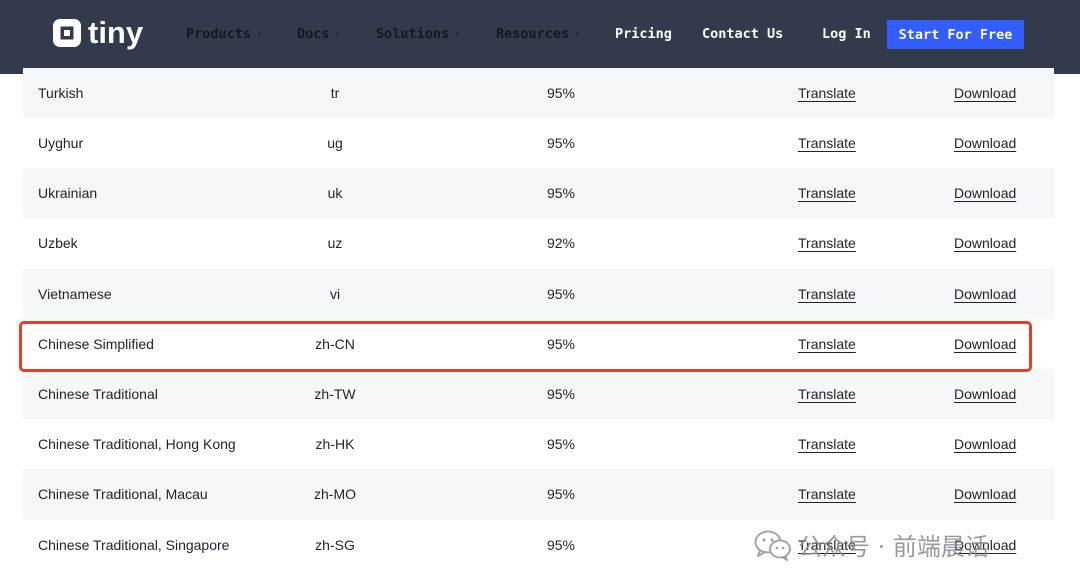  What do you see at coordinates (335, 494) in the screenshot?
I see `language-code: zh-MO` at bounding box center [335, 494].